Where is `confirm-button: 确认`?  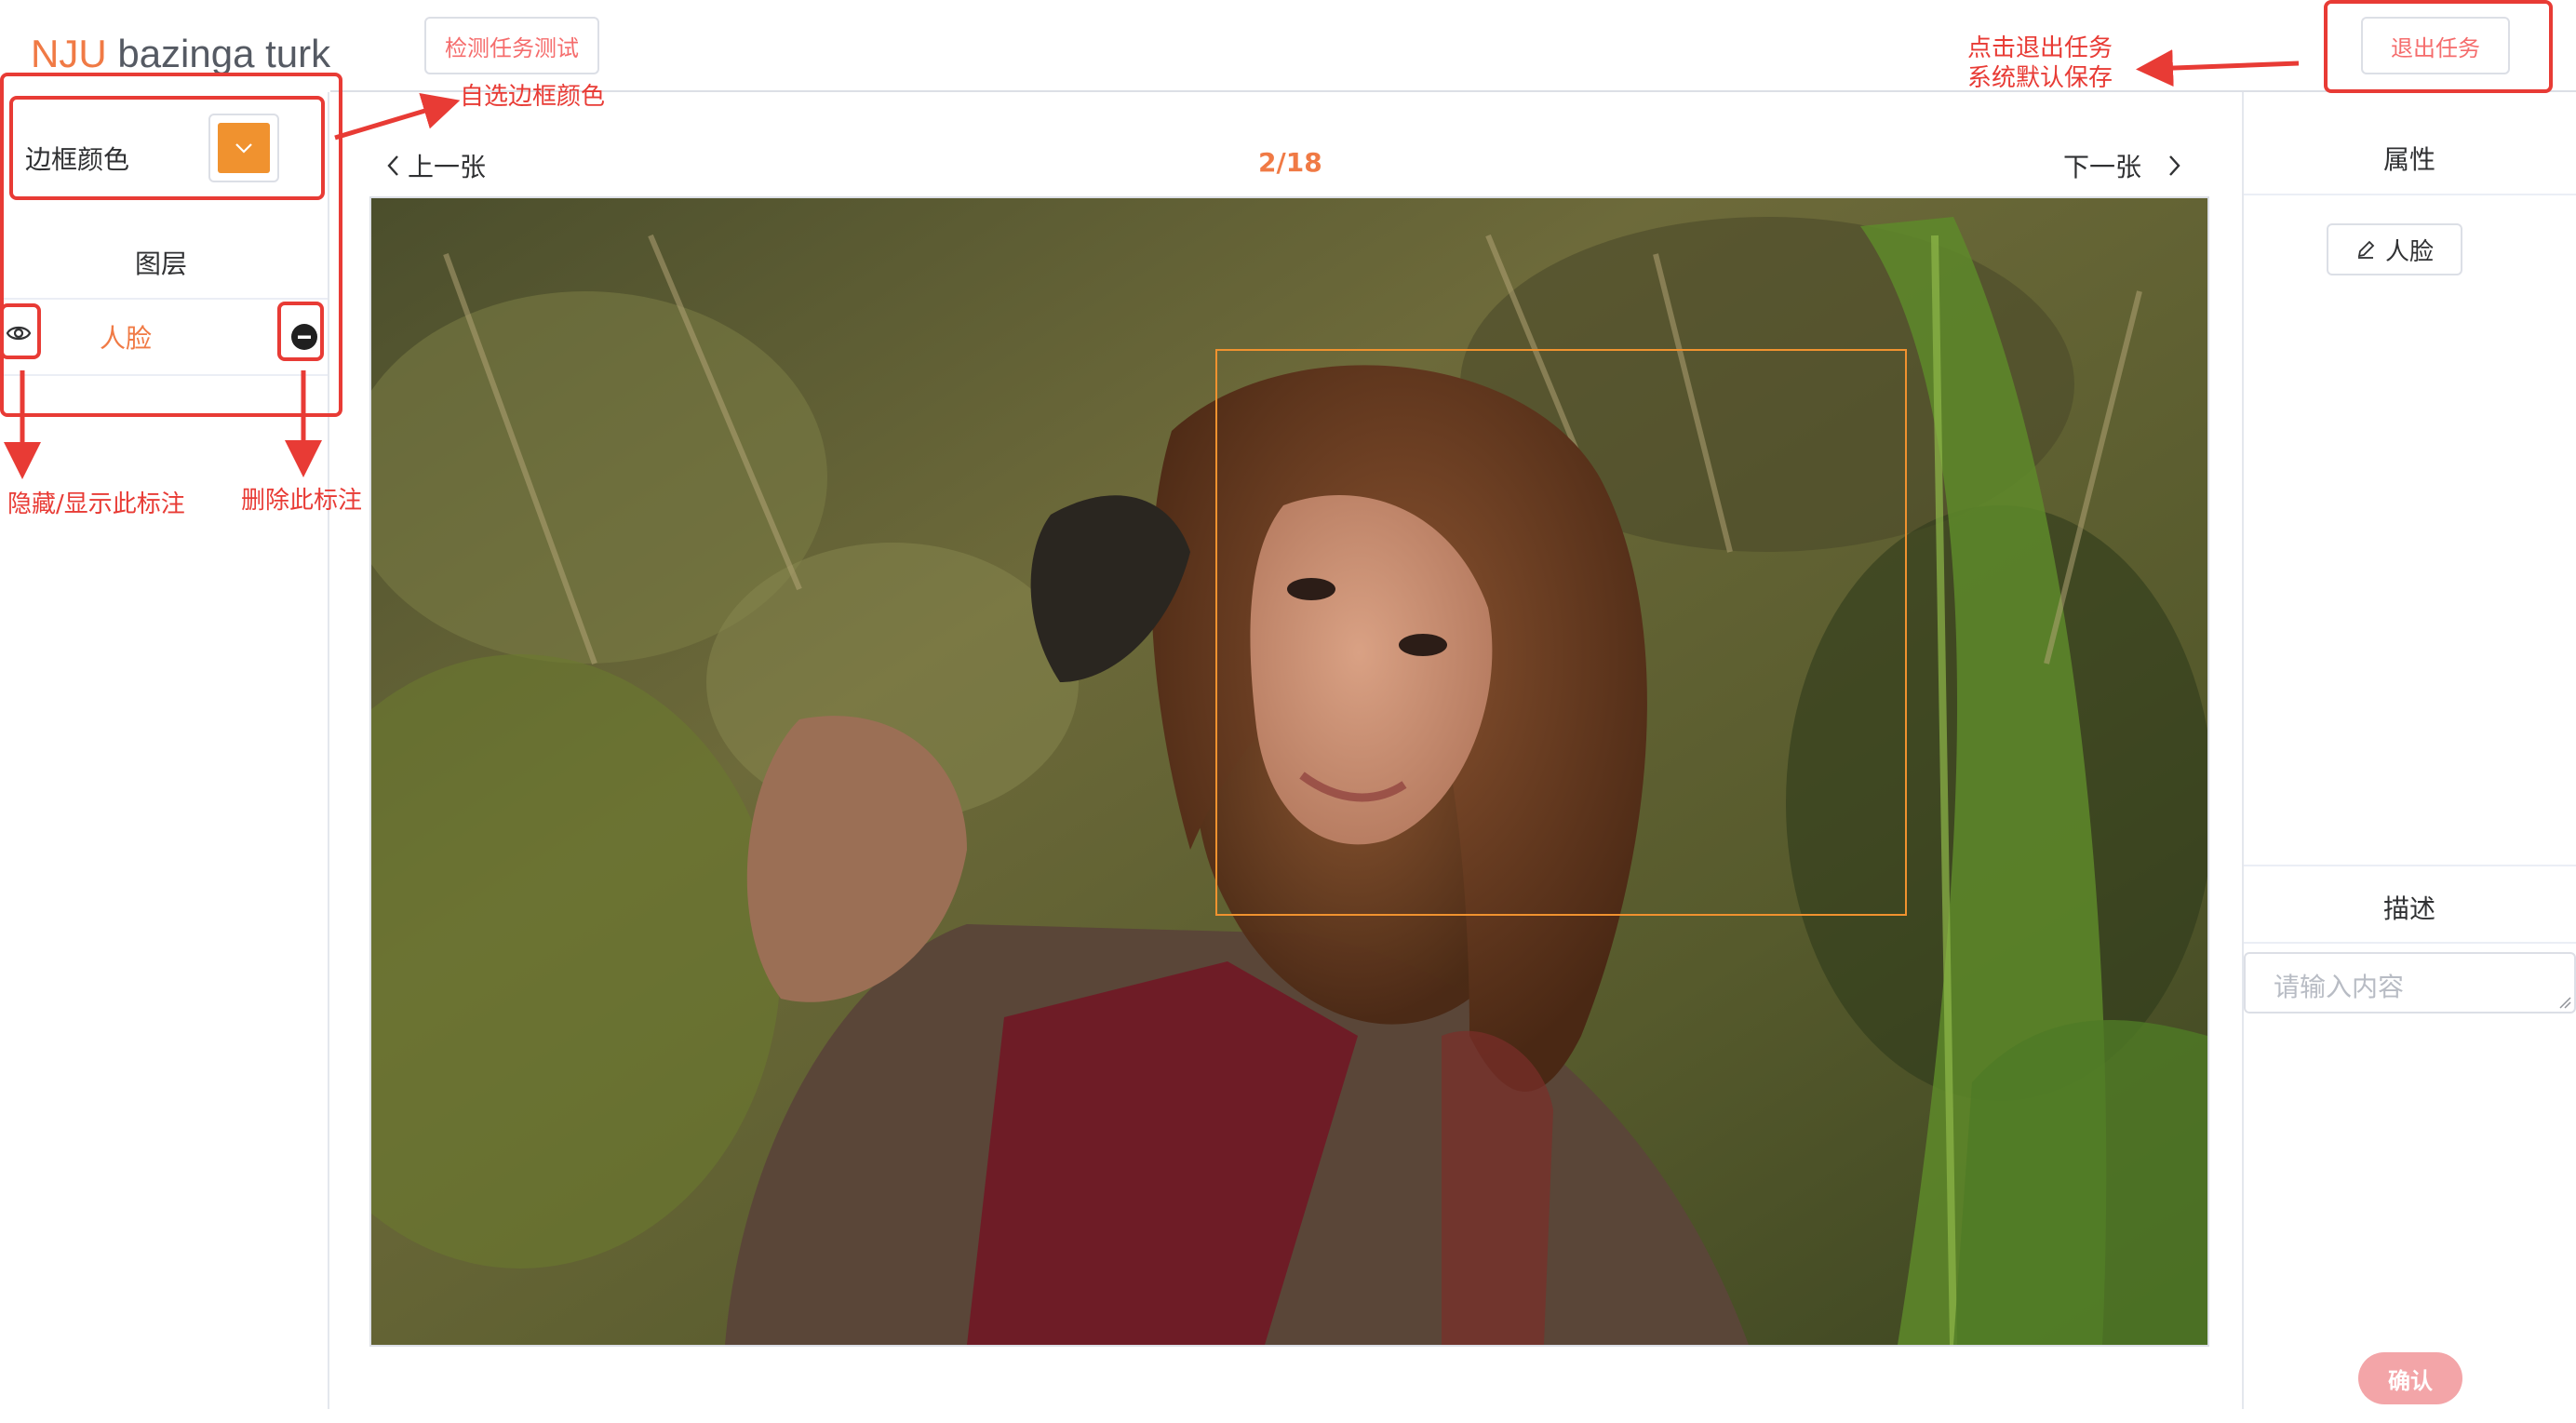
confirm-button: 确认 is located at coordinates (2410, 1378).